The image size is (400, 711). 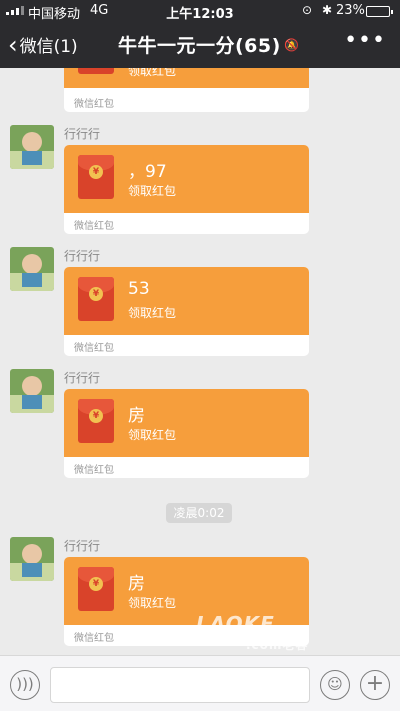 I want to click on nav-bar: ‹ 微信(1) 牛牛一元一分(65) 🔕 •••, so click(x=200, y=45).